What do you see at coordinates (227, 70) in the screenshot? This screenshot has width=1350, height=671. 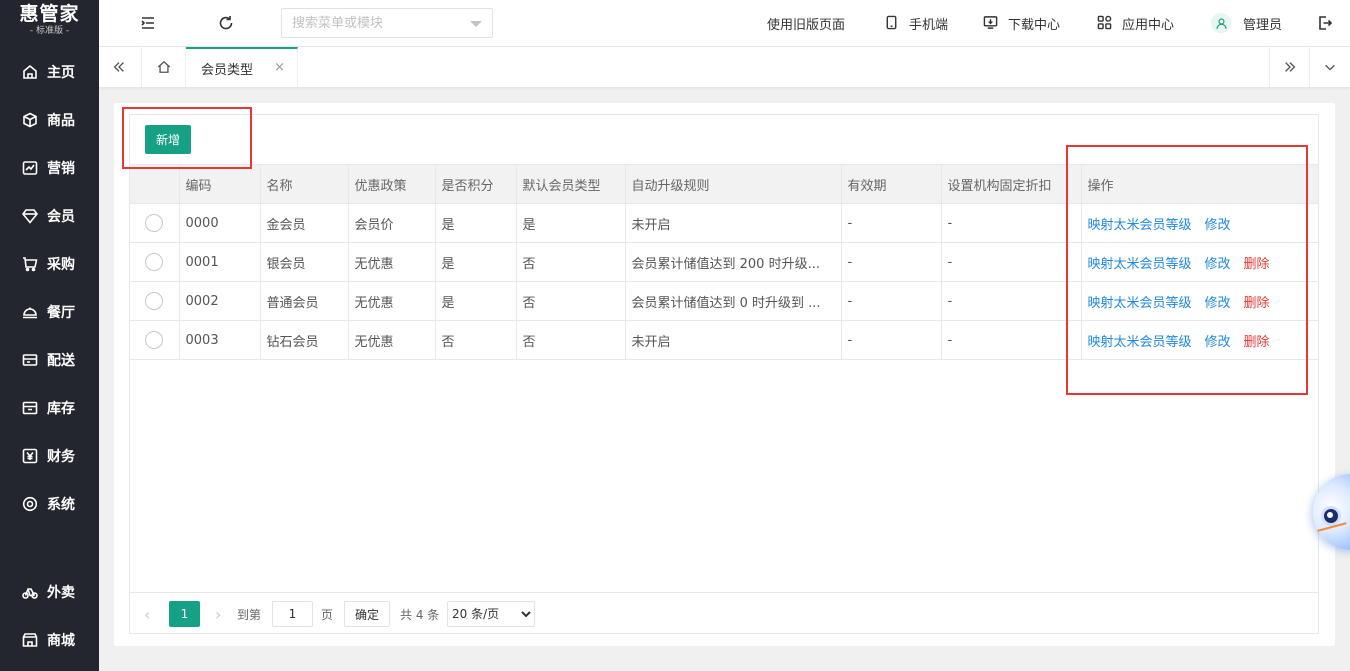 I see `tab-label: 会员类型` at bounding box center [227, 70].